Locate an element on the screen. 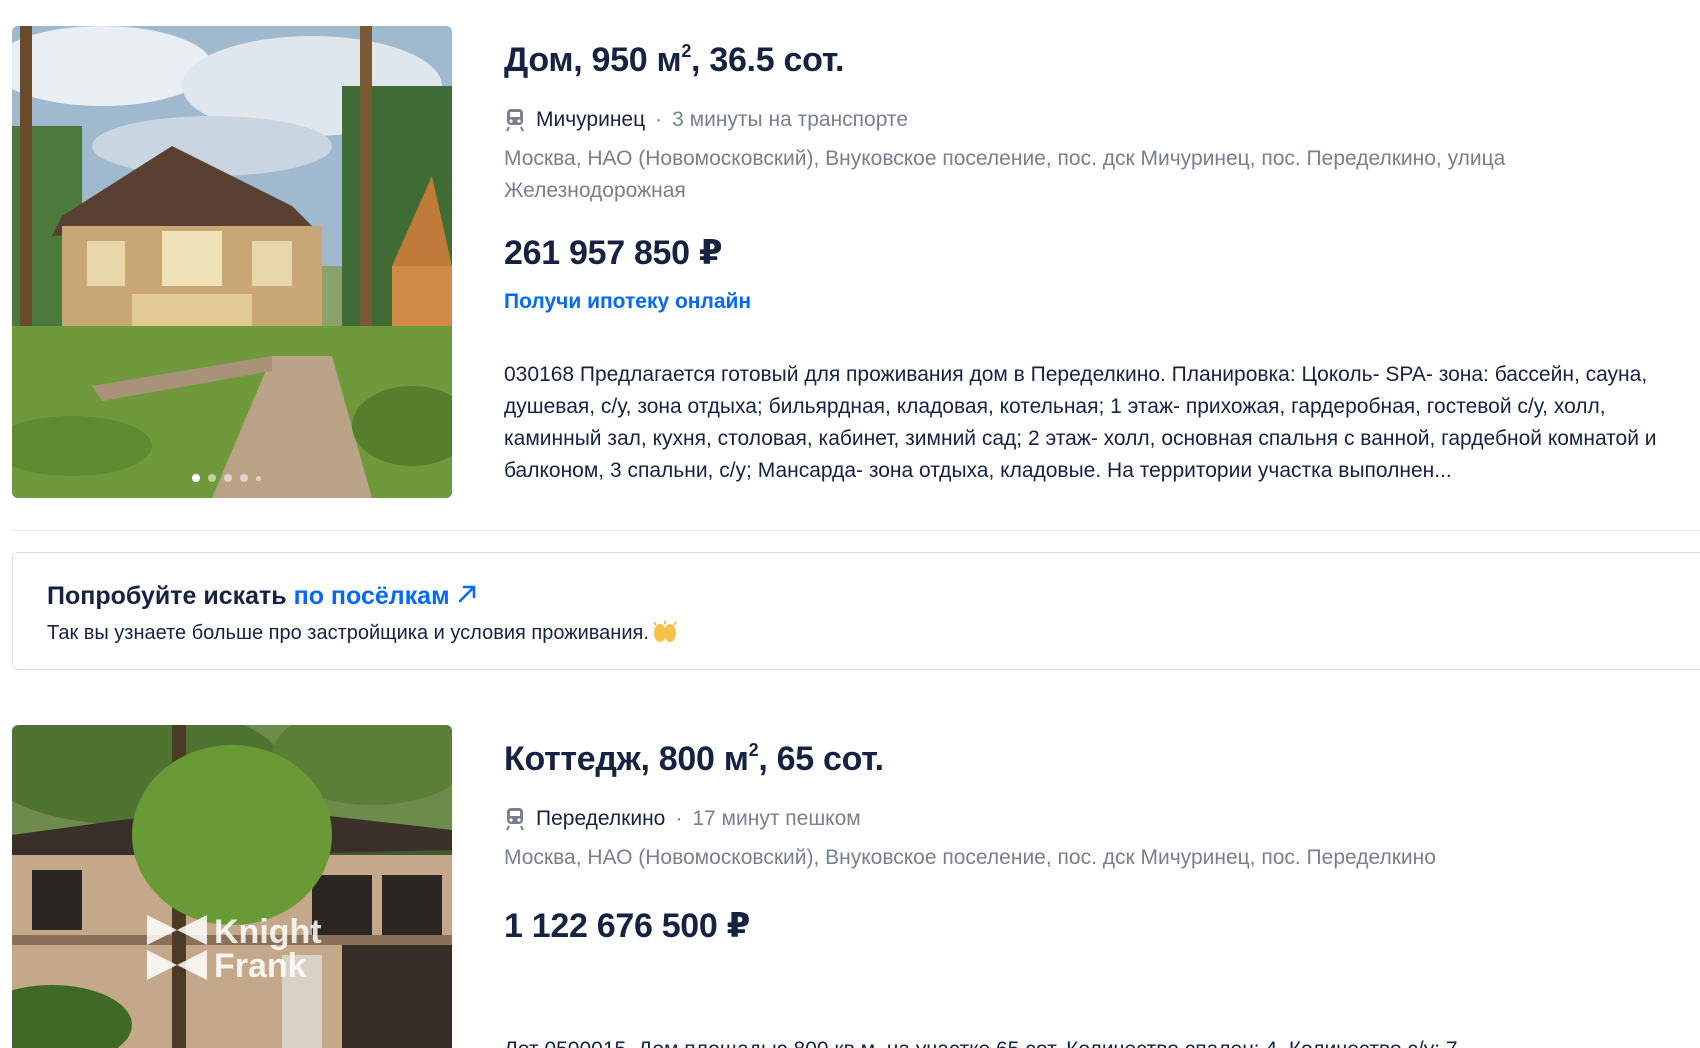 The height and width of the screenshot is (1048, 1700). listing-geo: Переделкино · 17 минут пешком is located at coordinates (1102, 819).